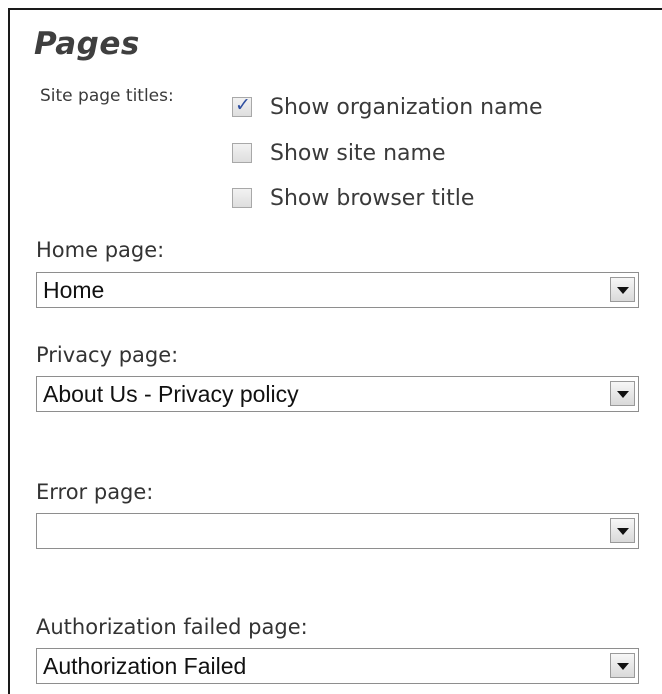  I want to click on authorization-failed-page-value: Authorization Failed, so click(145, 666).